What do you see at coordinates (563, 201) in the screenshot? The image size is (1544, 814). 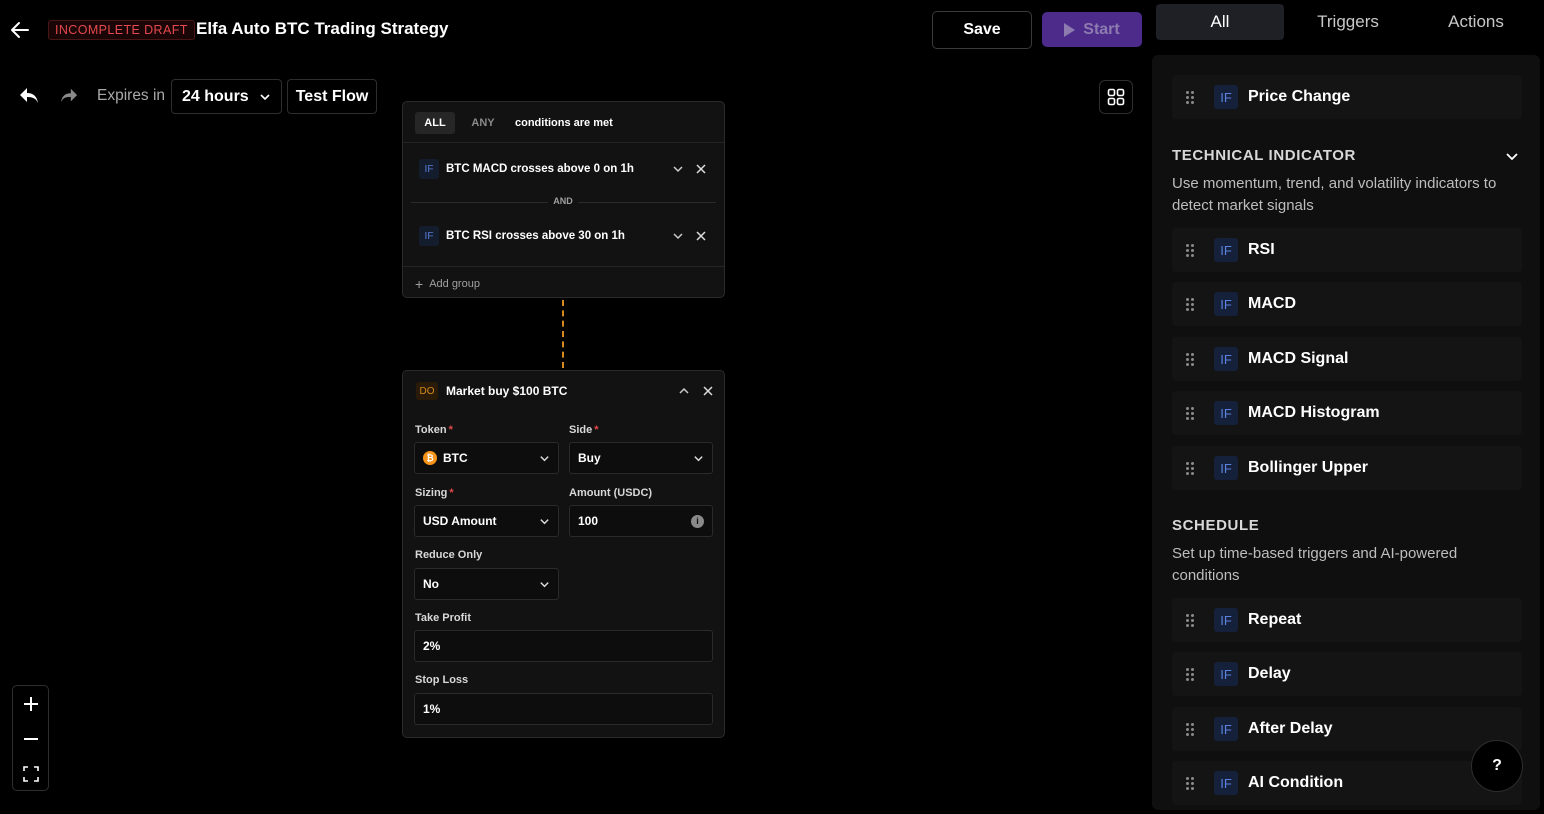 I see `and-label: AND` at bounding box center [563, 201].